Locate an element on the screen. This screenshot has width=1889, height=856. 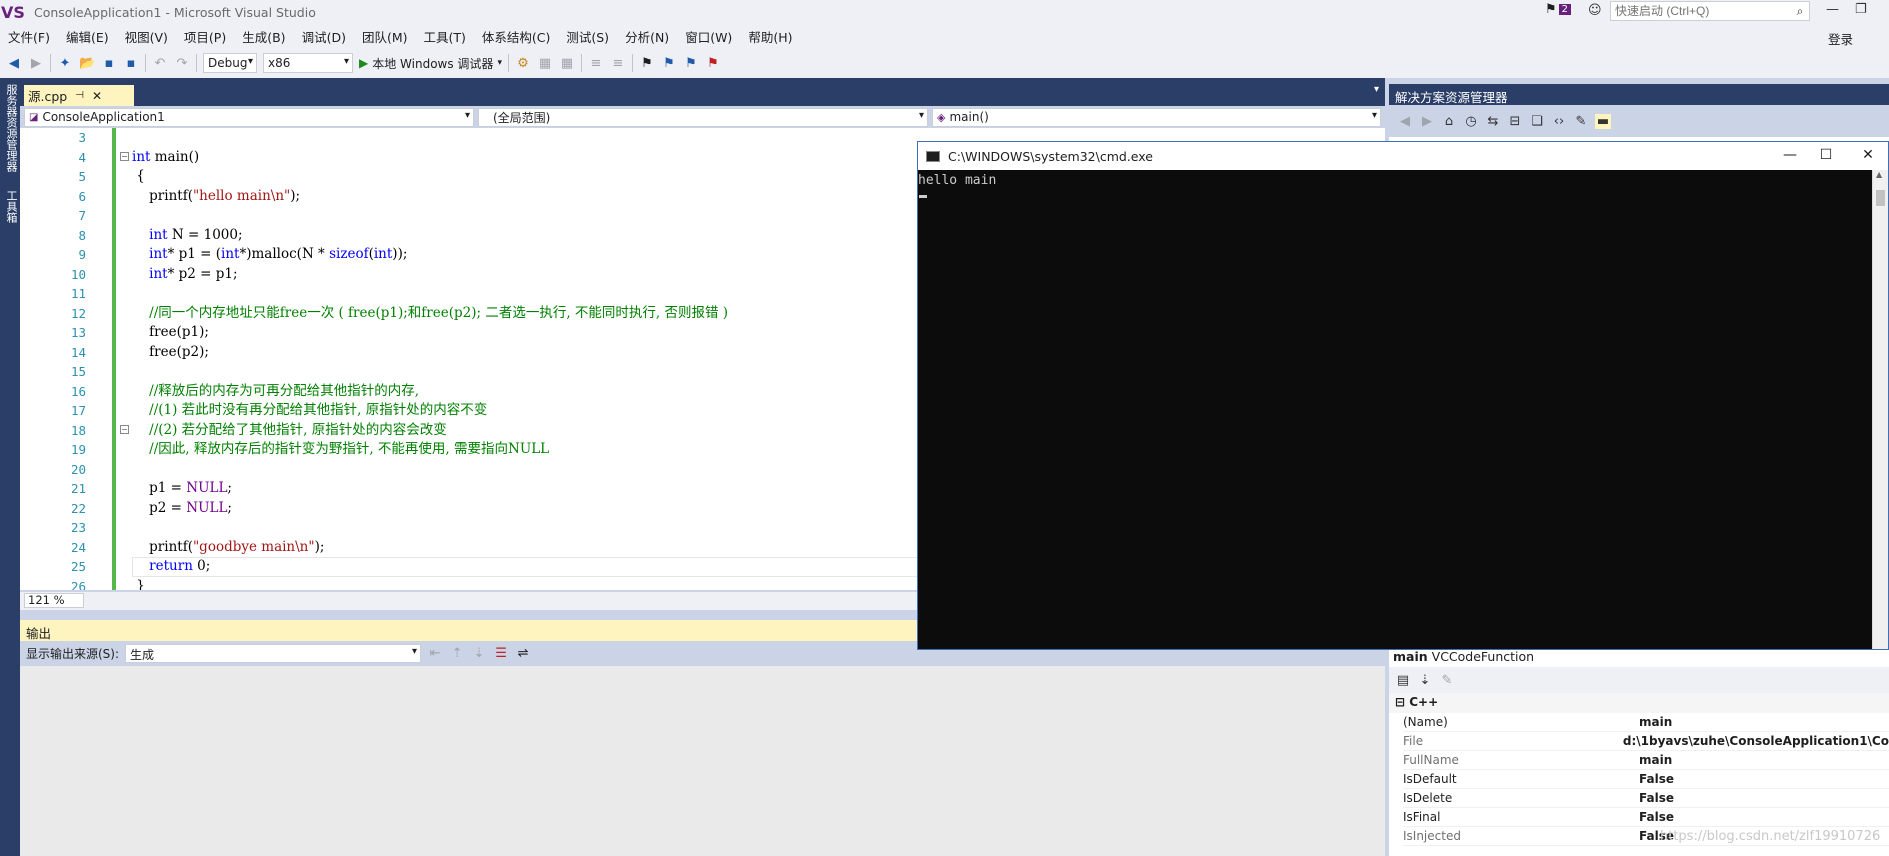
output-scrollbar is located at coordinates (1371, 761).